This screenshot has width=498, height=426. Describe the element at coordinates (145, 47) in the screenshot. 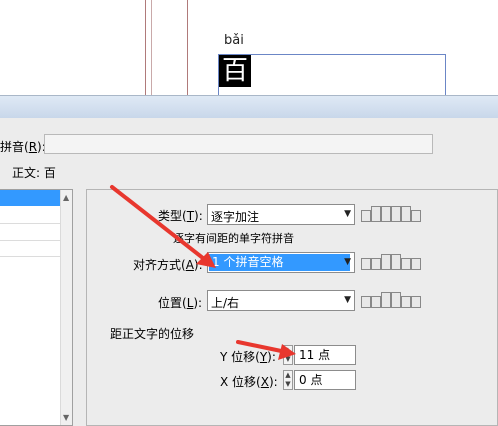

I see `column-guide-left` at that location.